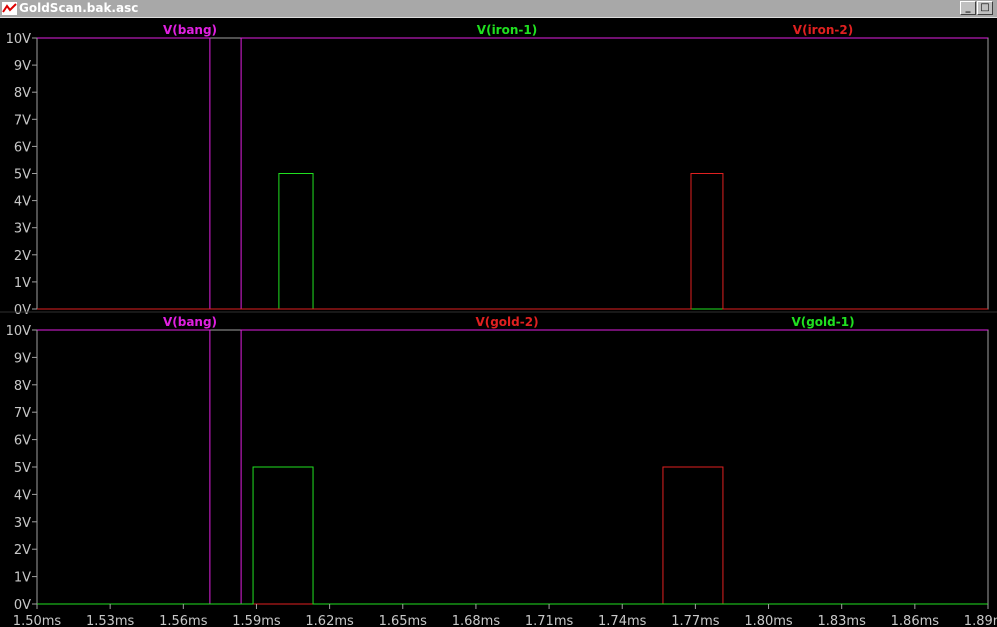 The image size is (997, 627). I want to click on trace-label: V(gold-1), so click(822, 322).